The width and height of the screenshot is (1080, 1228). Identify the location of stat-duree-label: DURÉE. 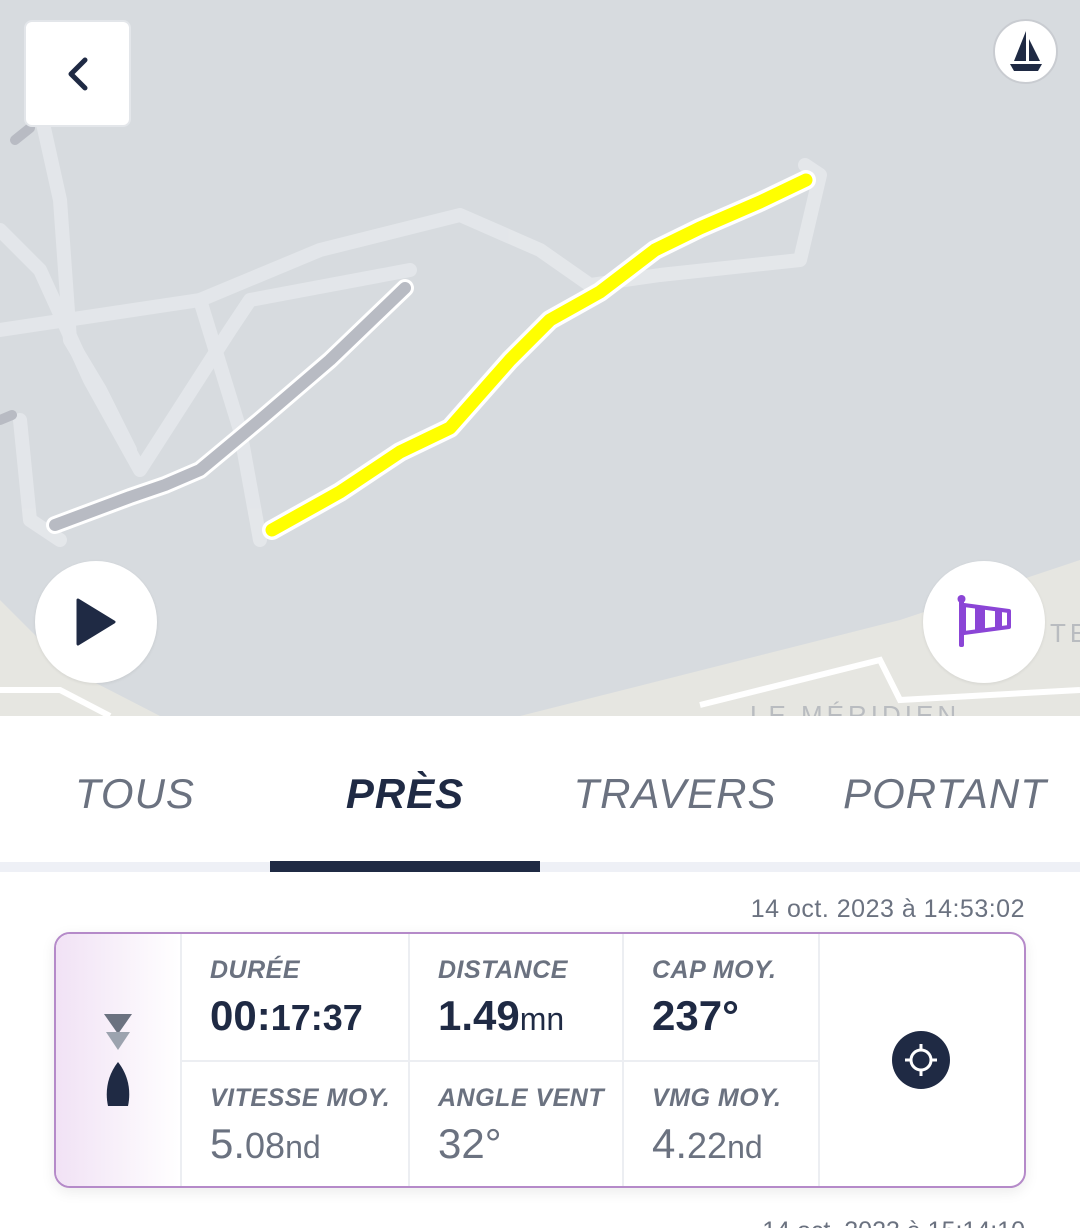
(255, 970).